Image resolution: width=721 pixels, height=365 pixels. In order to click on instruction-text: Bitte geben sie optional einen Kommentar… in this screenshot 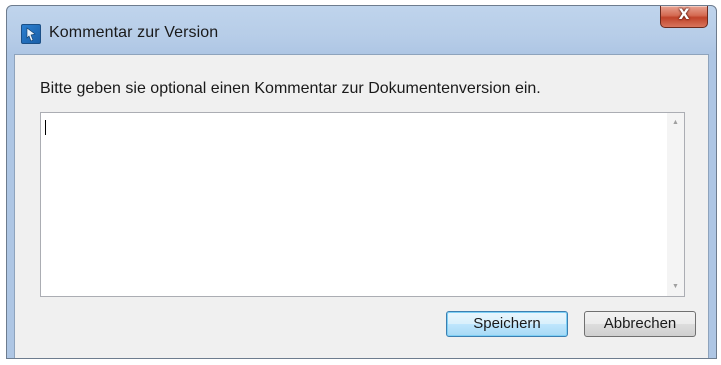, I will do `click(290, 88)`.